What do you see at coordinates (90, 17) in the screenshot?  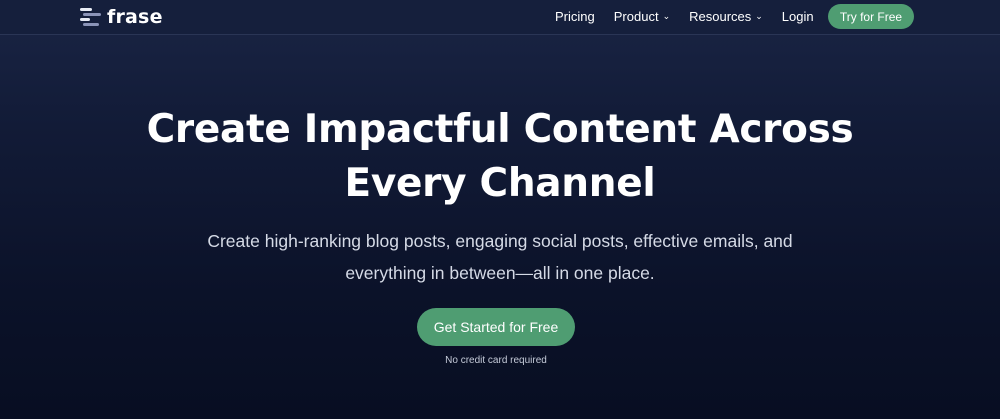 I see `frase-logo-icon` at bounding box center [90, 17].